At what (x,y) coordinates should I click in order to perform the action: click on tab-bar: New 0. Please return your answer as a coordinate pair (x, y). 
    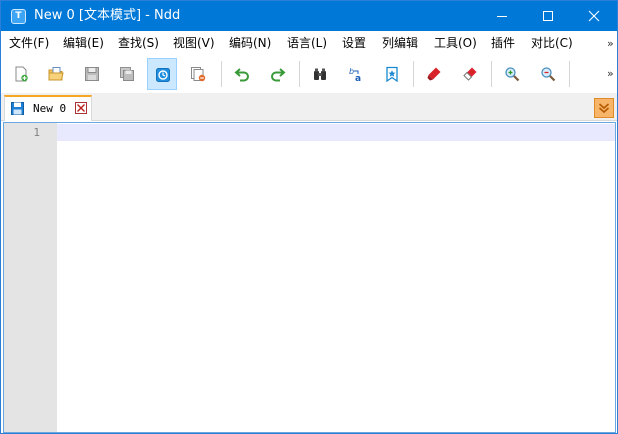
    Looking at the image, I should click on (309, 107).